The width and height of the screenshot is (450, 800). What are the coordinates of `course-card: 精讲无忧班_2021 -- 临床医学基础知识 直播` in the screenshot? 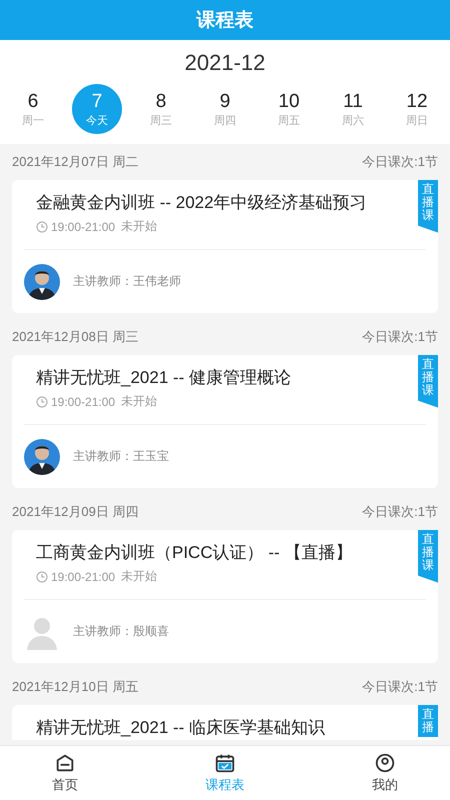 It's located at (225, 722).